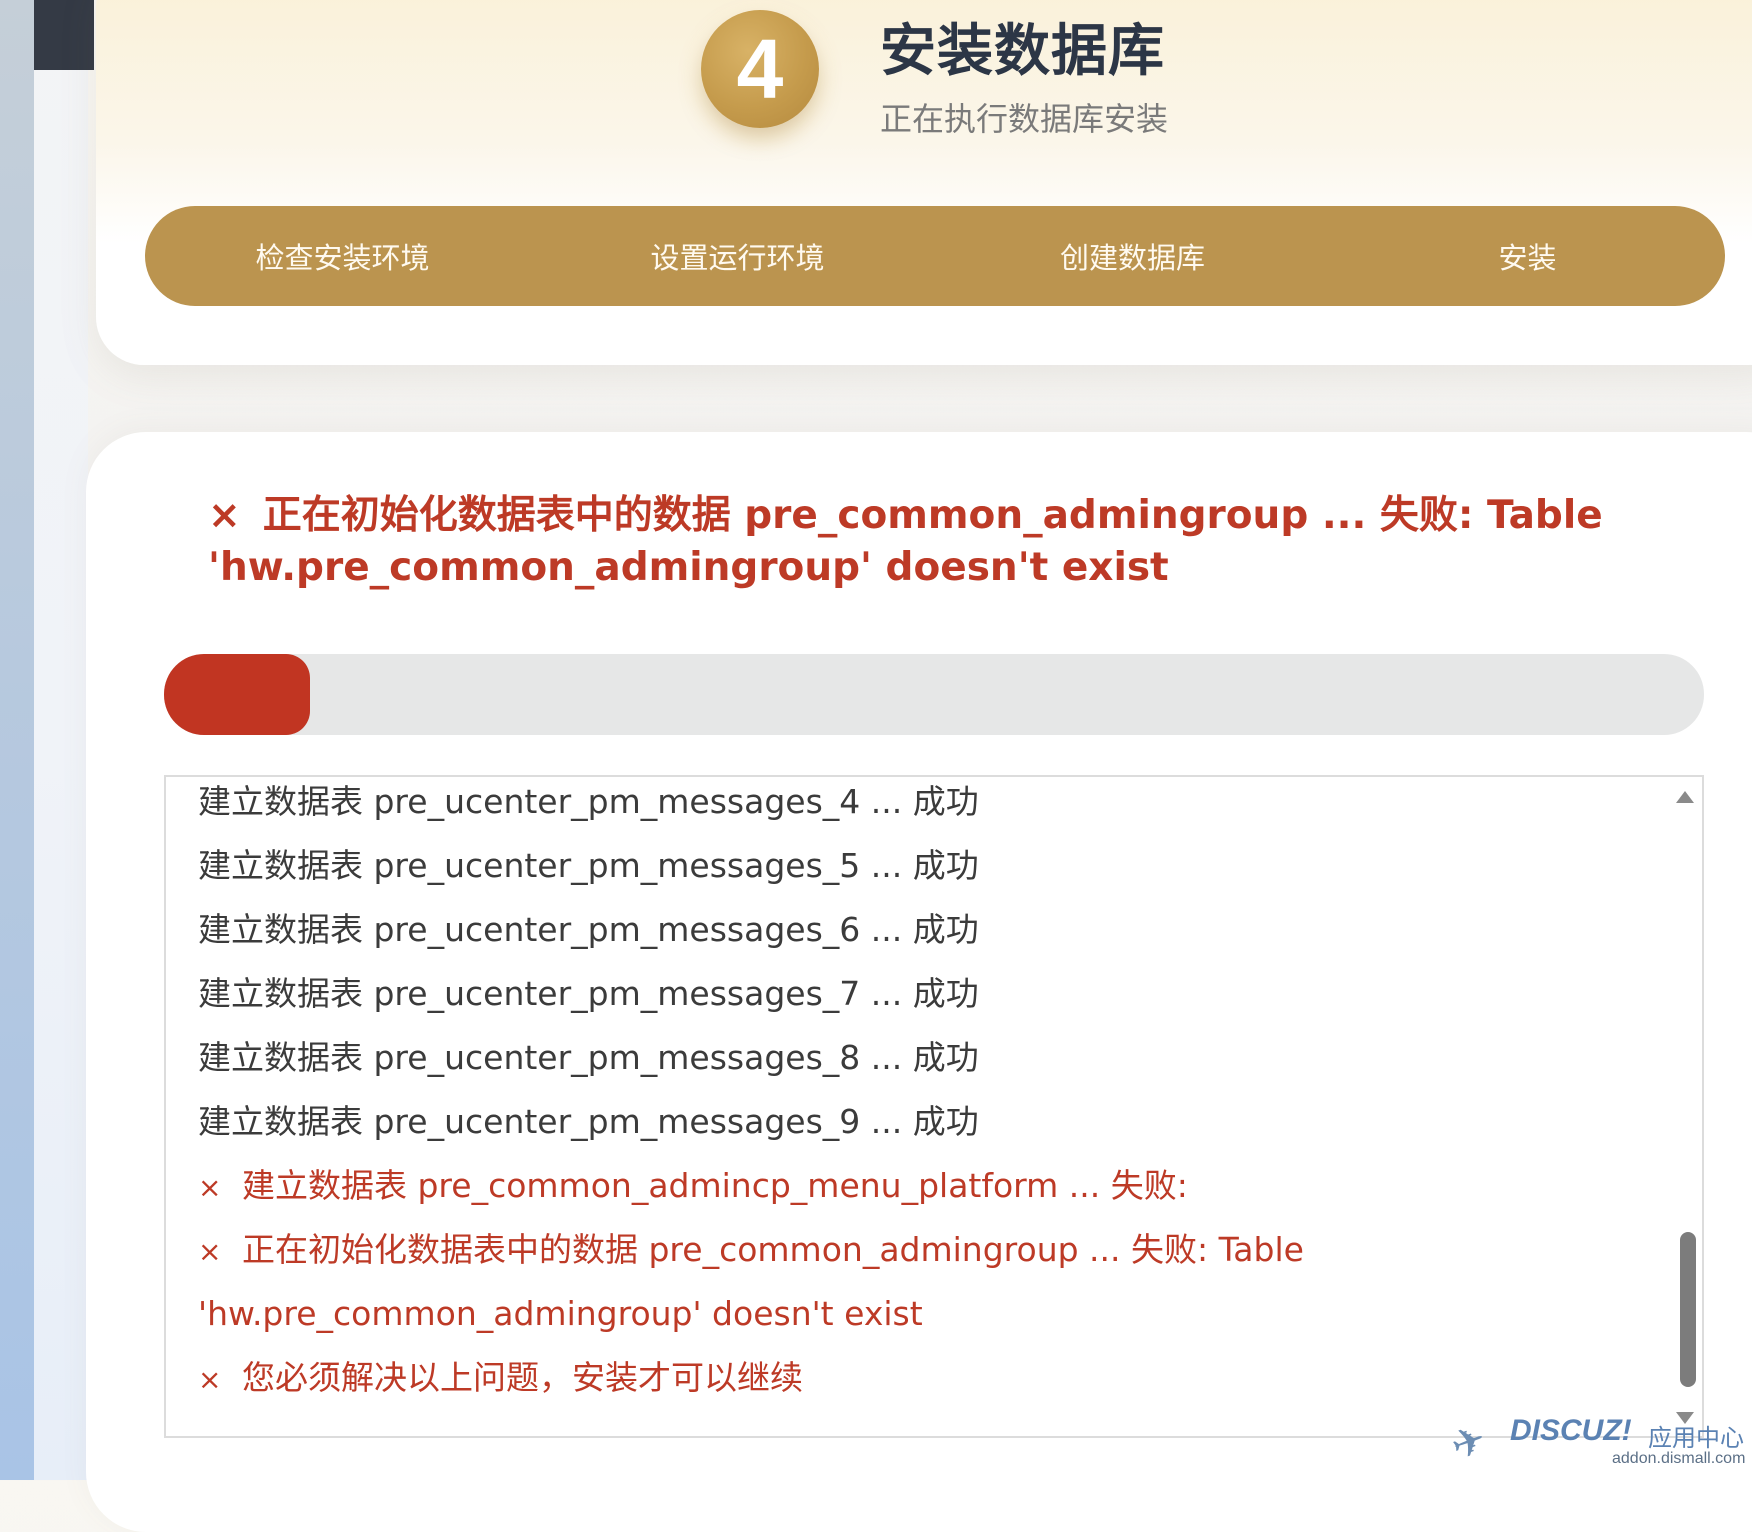 Image resolution: width=1752 pixels, height=1532 pixels. What do you see at coordinates (588, 929) in the screenshot?
I see `log-line-text: 建立数据表 pre_ucenter_pm_messages_6 ... 成功` at bounding box center [588, 929].